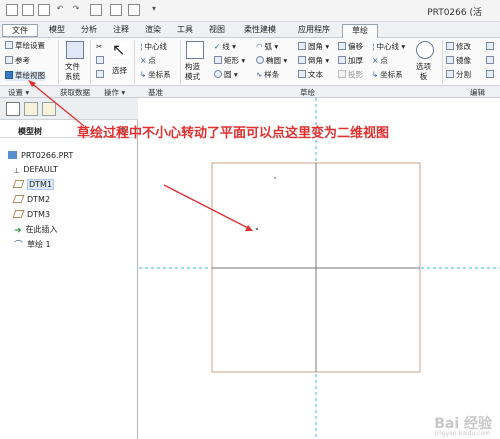 This screenshot has height=439, width=500. What do you see at coordinates (96, 10) in the screenshot?
I see `regenerate-icon` at bounding box center [96, 10].